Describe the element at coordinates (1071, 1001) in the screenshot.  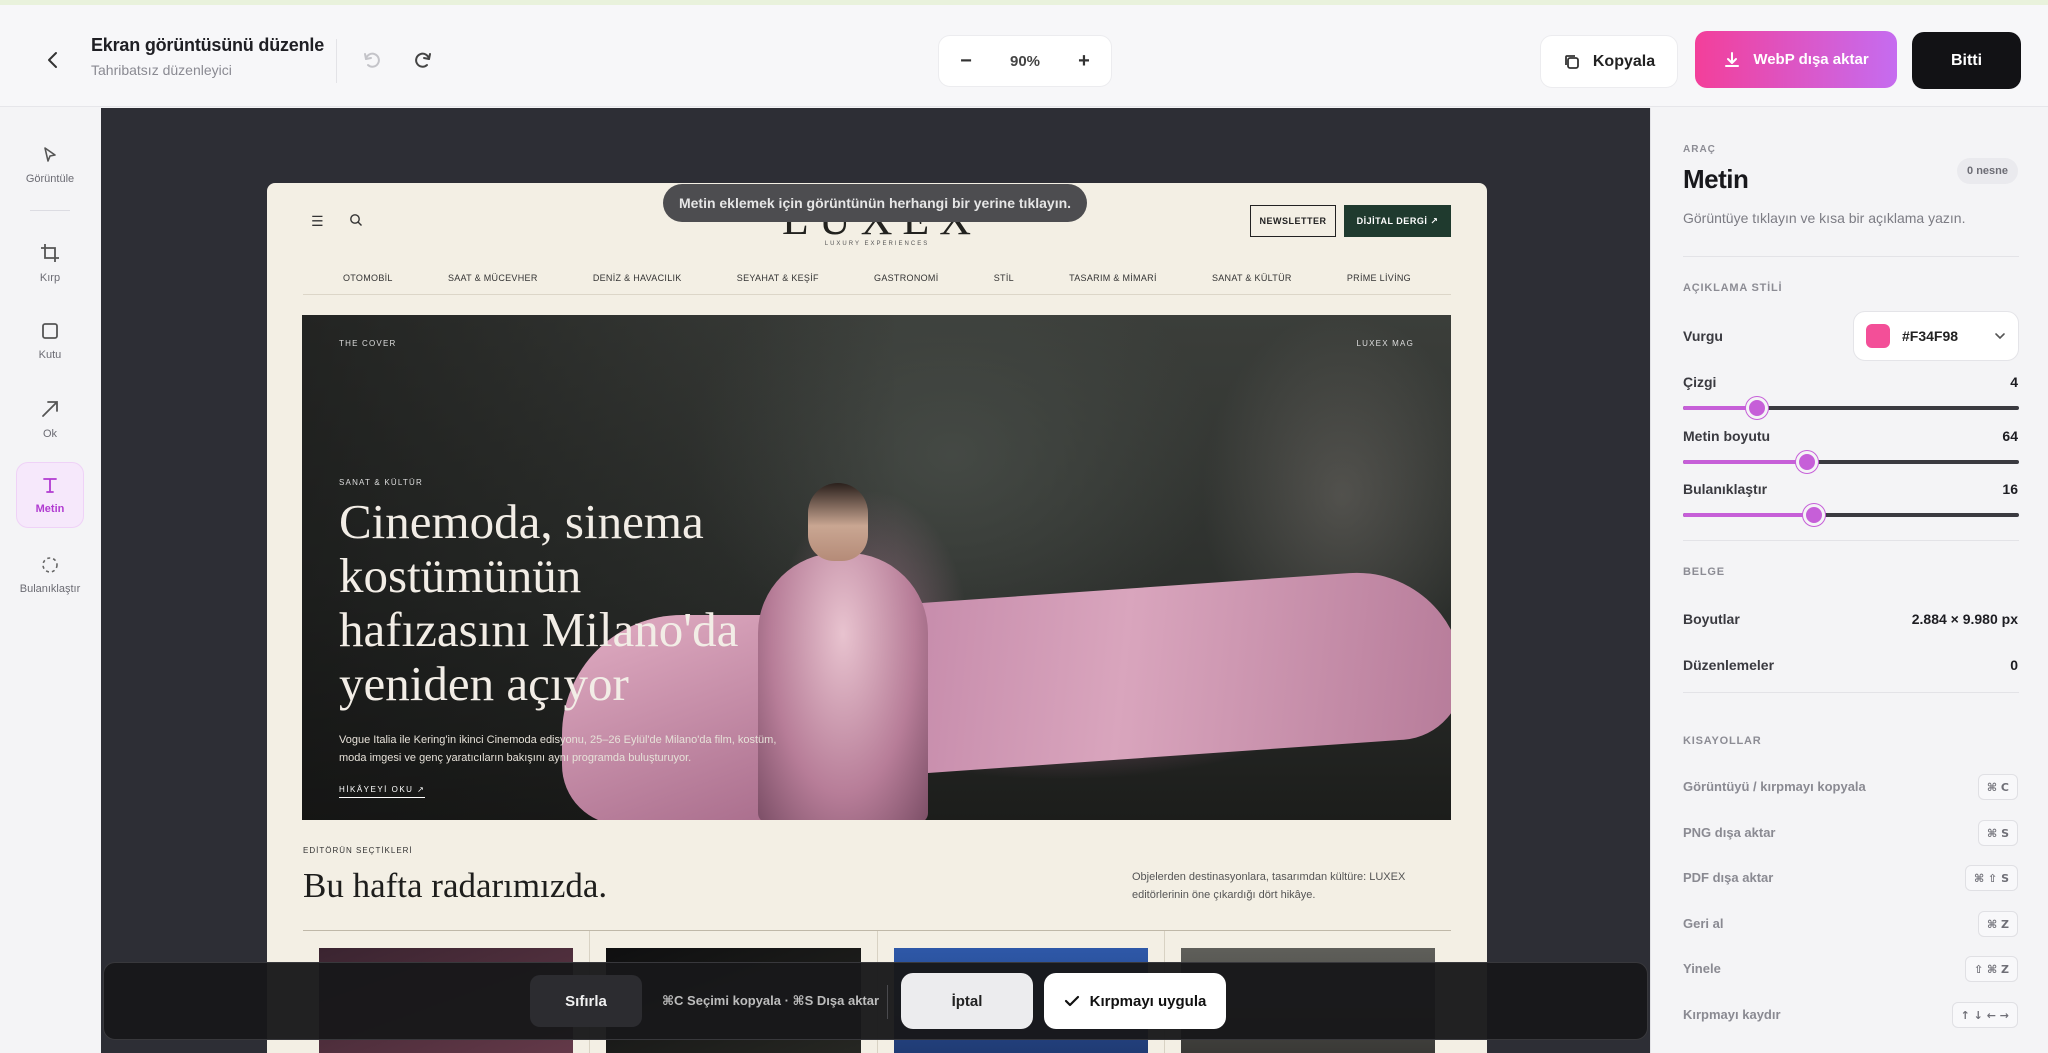
I see `check-icon` at that location.